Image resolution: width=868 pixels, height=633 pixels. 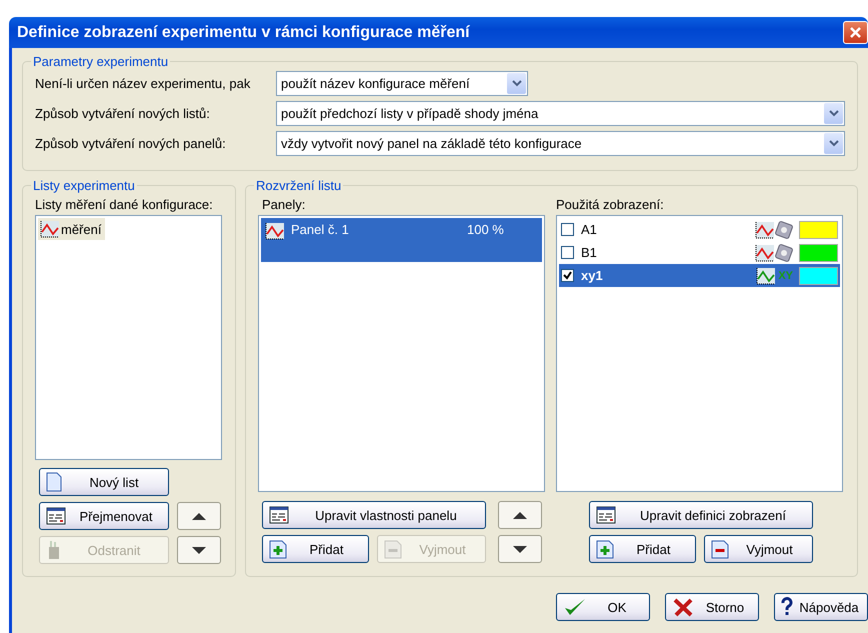 I want to click on action-button: Upravit vlastnosti panelu, so click(x=374, y=515).